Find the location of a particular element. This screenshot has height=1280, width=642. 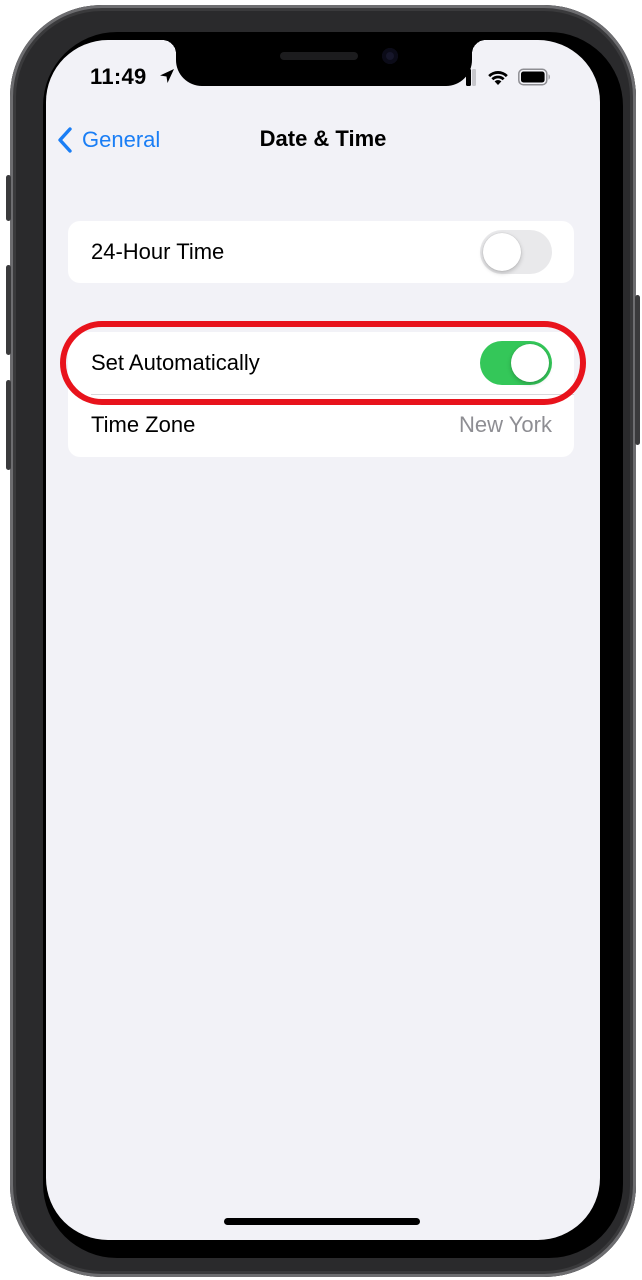

location-arrow-icon is located at coordinates (167, 76).